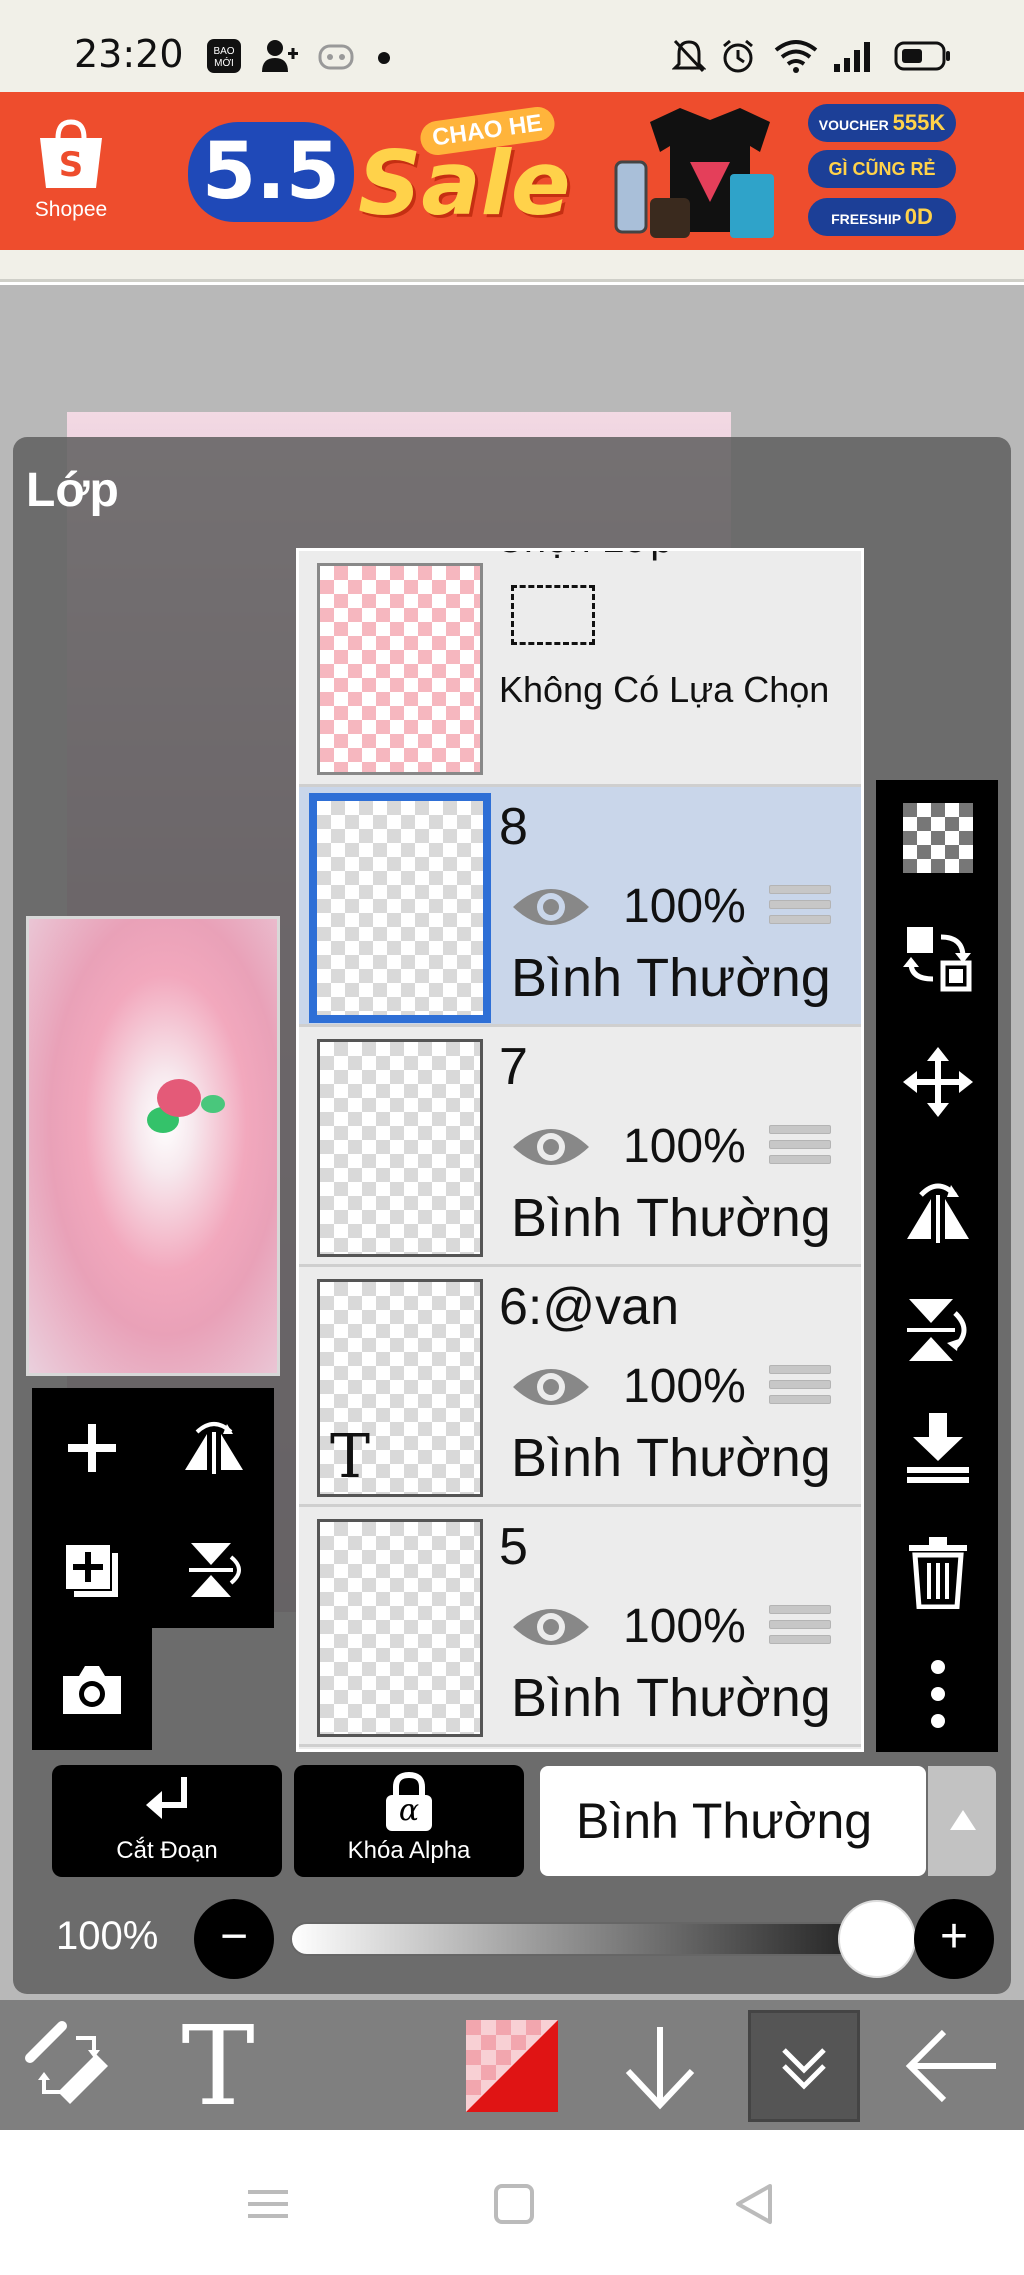  Describe the element at coordinates (754, 2204) in the screenshot. I see `back-nav-icon` at that location.